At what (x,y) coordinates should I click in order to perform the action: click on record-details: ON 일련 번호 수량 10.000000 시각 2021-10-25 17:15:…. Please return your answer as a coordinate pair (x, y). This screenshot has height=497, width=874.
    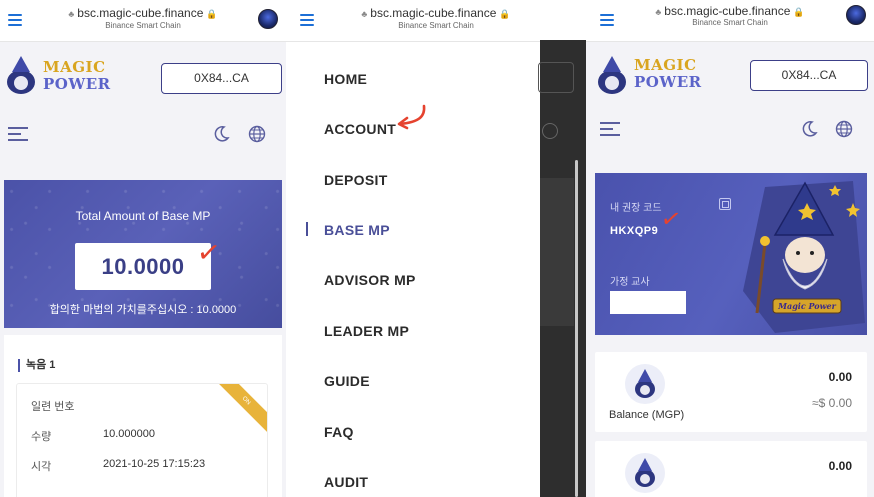
    Looking at the image, I should click on (142, 440).